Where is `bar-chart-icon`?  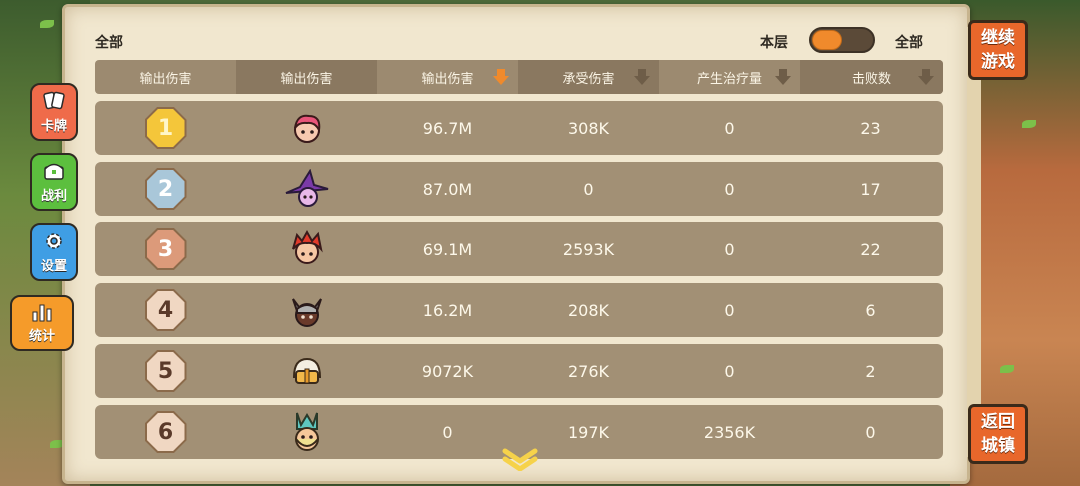
bar-chart-icon is located at coordinates (42, 313).